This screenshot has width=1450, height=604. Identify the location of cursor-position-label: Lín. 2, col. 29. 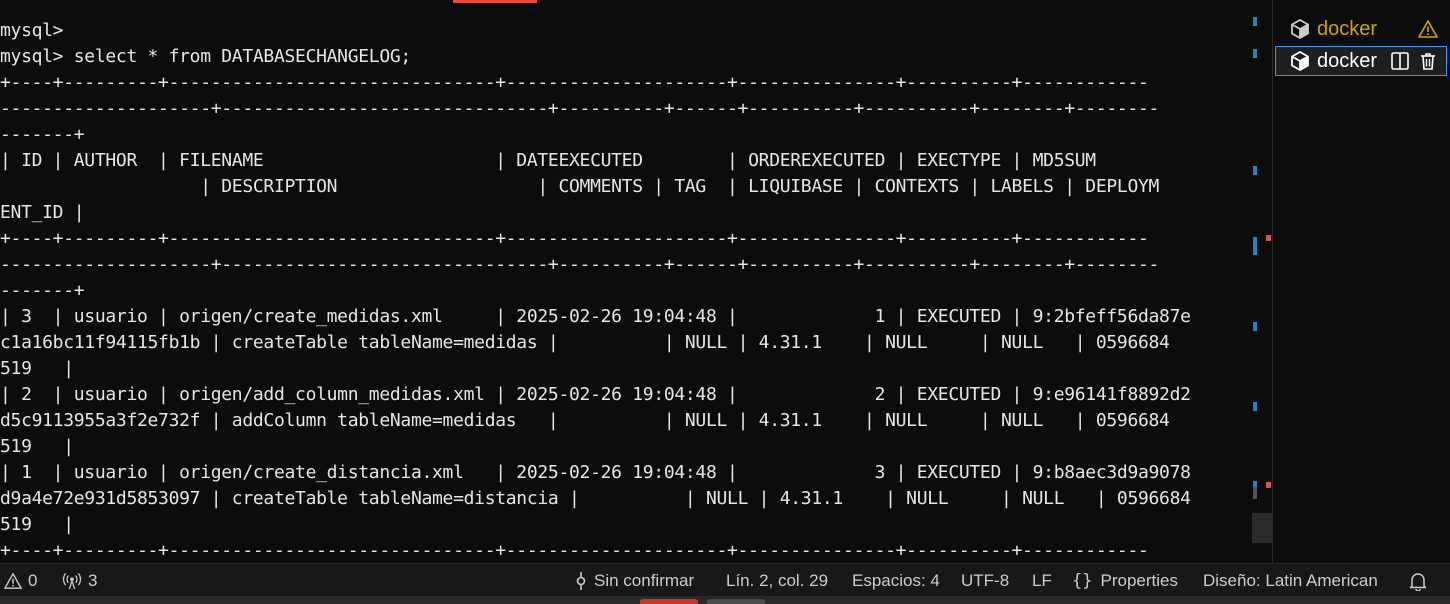
(777, 580).